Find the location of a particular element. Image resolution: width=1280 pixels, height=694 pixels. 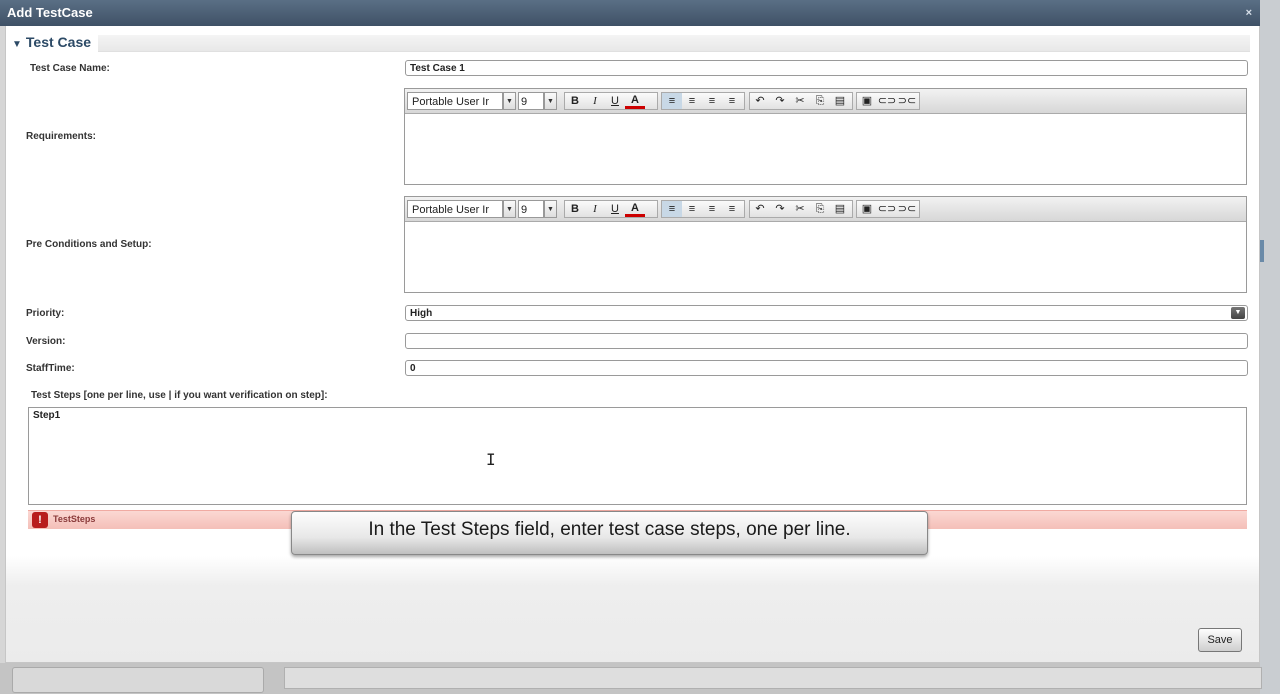

side-tab is located at coordinates (1262, 251).